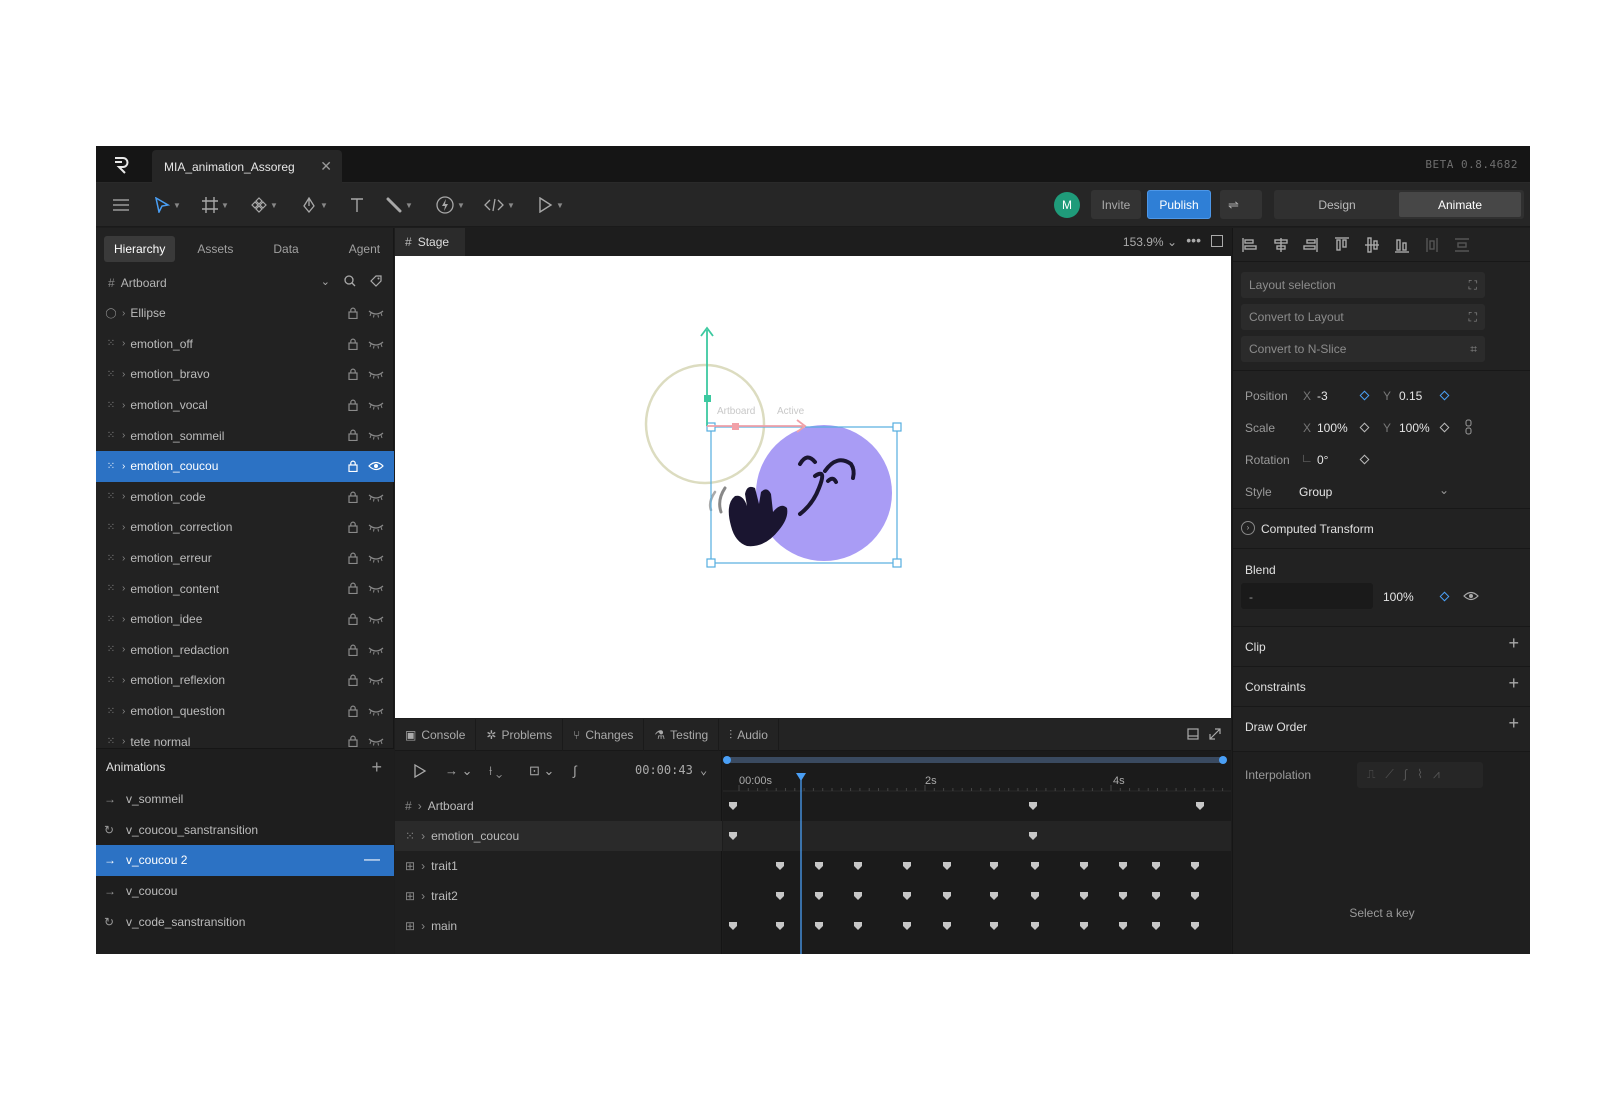  What do you see at coordinates (1381, 528) in the screenshot?
I see `computed-transform-section: › Computed Transform` at bounding box center [1381, 528].